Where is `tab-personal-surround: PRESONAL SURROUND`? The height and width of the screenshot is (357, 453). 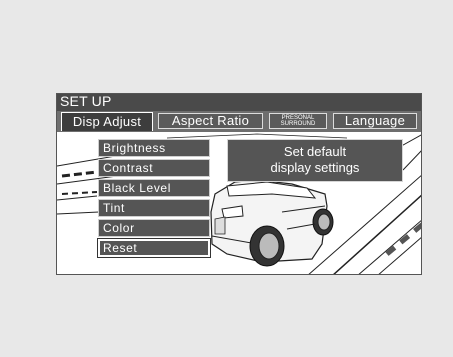 tab-personal-surround: PRESONAL SURROUND is located at coordinates (298, 121).